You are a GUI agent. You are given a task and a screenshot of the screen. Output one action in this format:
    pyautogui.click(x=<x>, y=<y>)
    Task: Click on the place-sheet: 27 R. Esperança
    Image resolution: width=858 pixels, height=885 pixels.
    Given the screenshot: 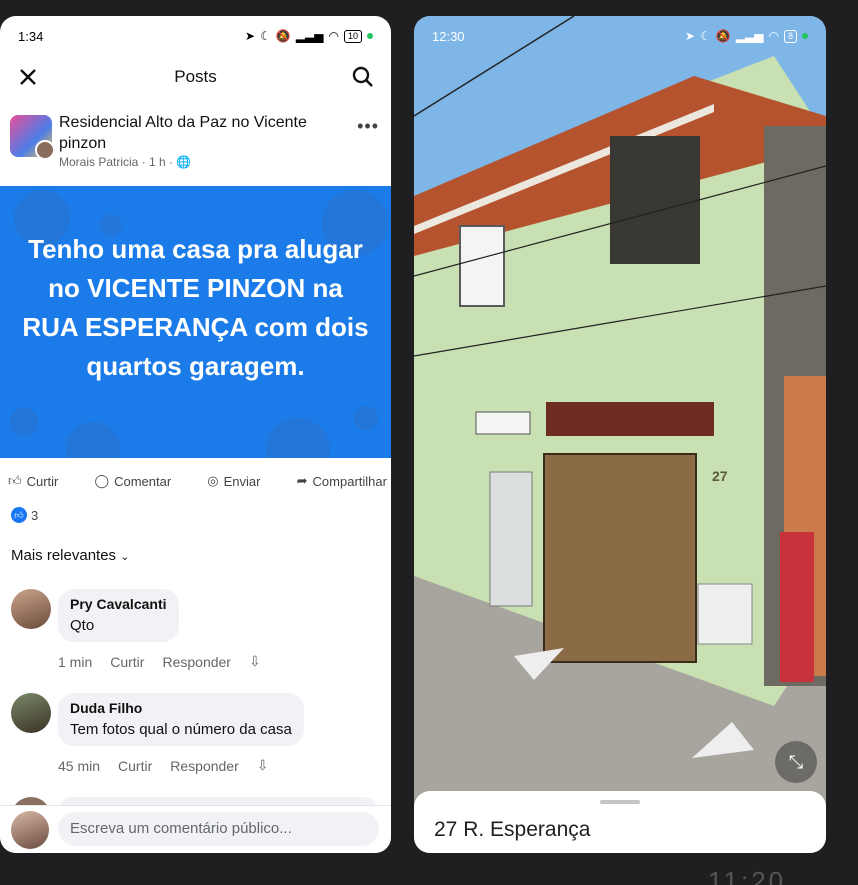 What is the action you would take?
    pyautogui.click(x=620, y=822)
    